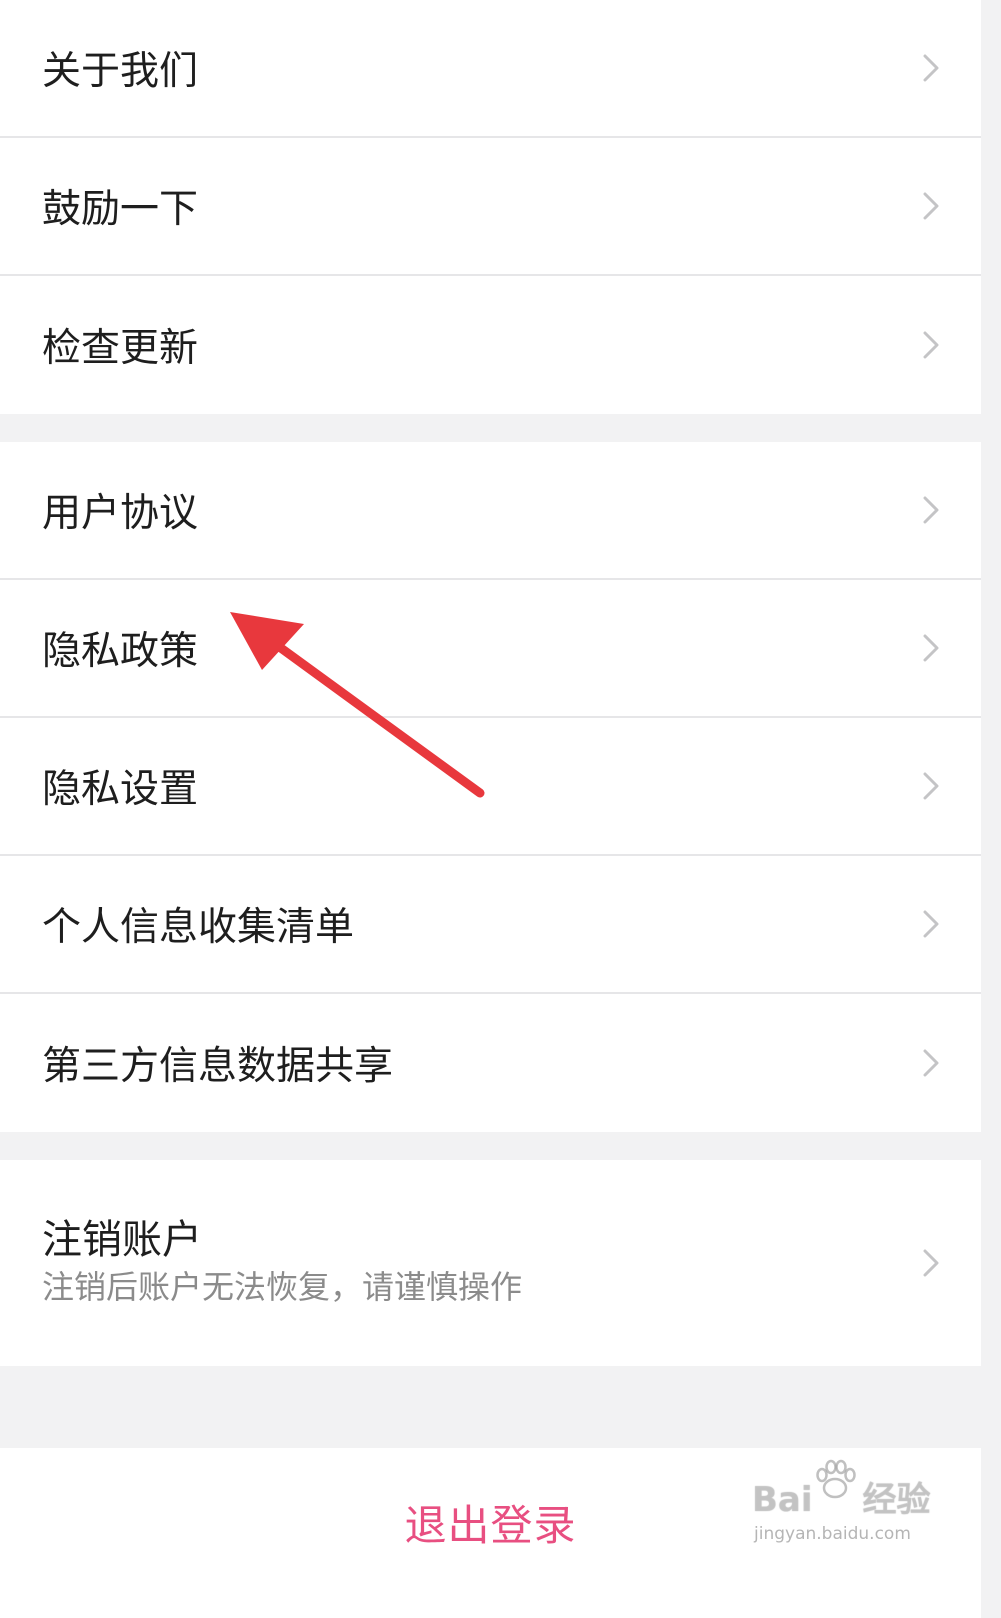  I want to click on menu-item-privacy-settings: 隐私设置, so click(490, 787).